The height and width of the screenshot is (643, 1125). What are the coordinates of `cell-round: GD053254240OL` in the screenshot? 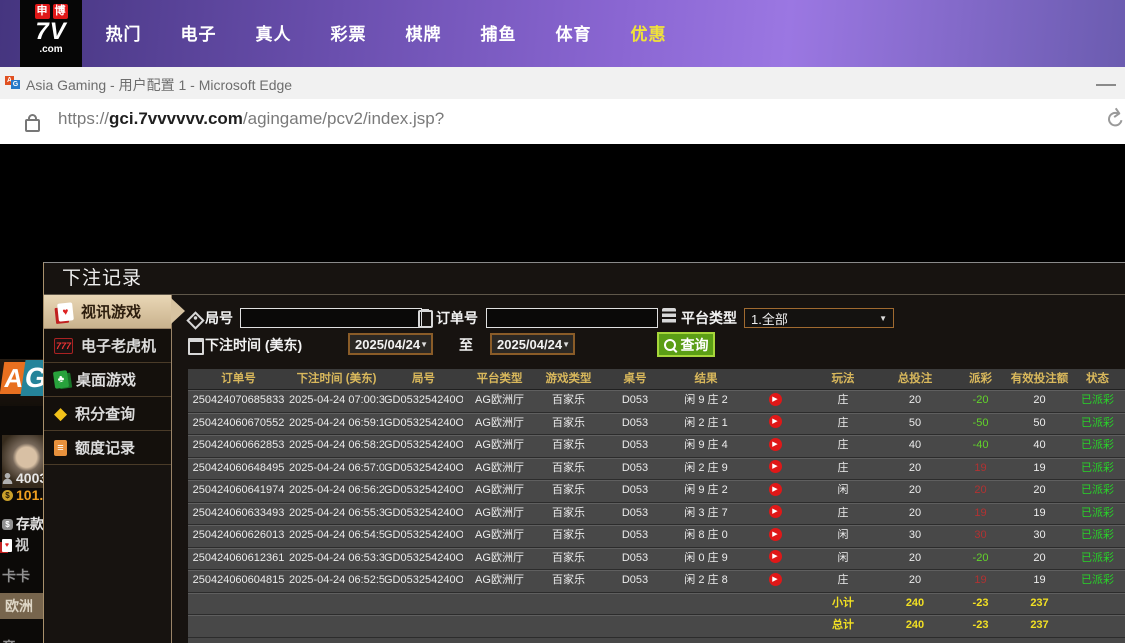 It's located at (423, 512).